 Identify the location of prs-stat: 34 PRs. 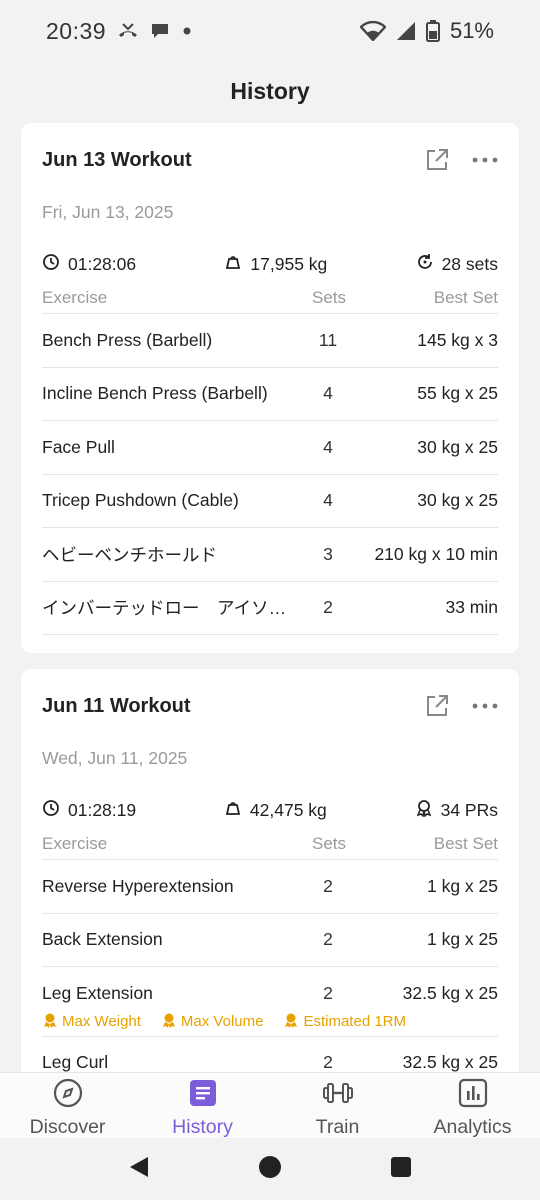
(456, 810).